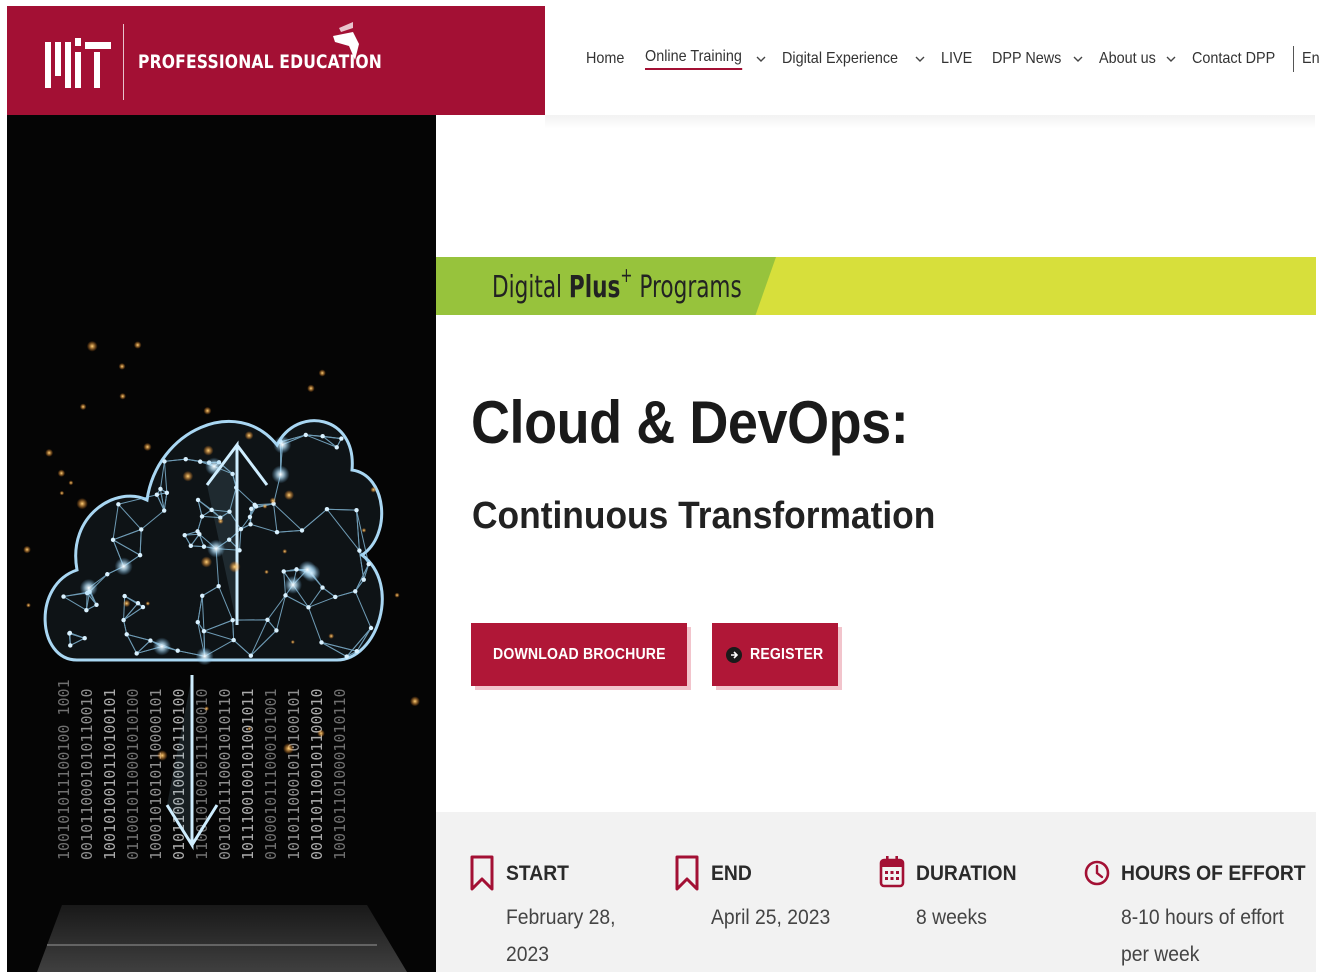 The width and height of the screenshot is (1320, 972). I want to click on program-label-suffix: Programs, so click(690, 287).